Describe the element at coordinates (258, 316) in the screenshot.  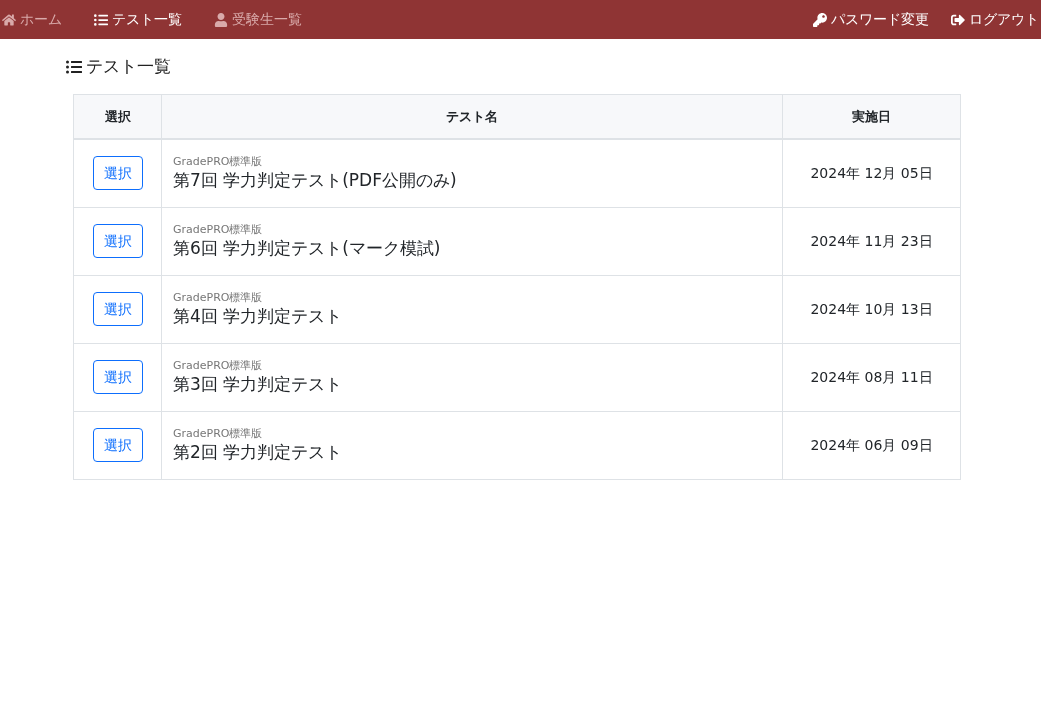
I see `test-name: 第4回 学力判定テスト` at that location.